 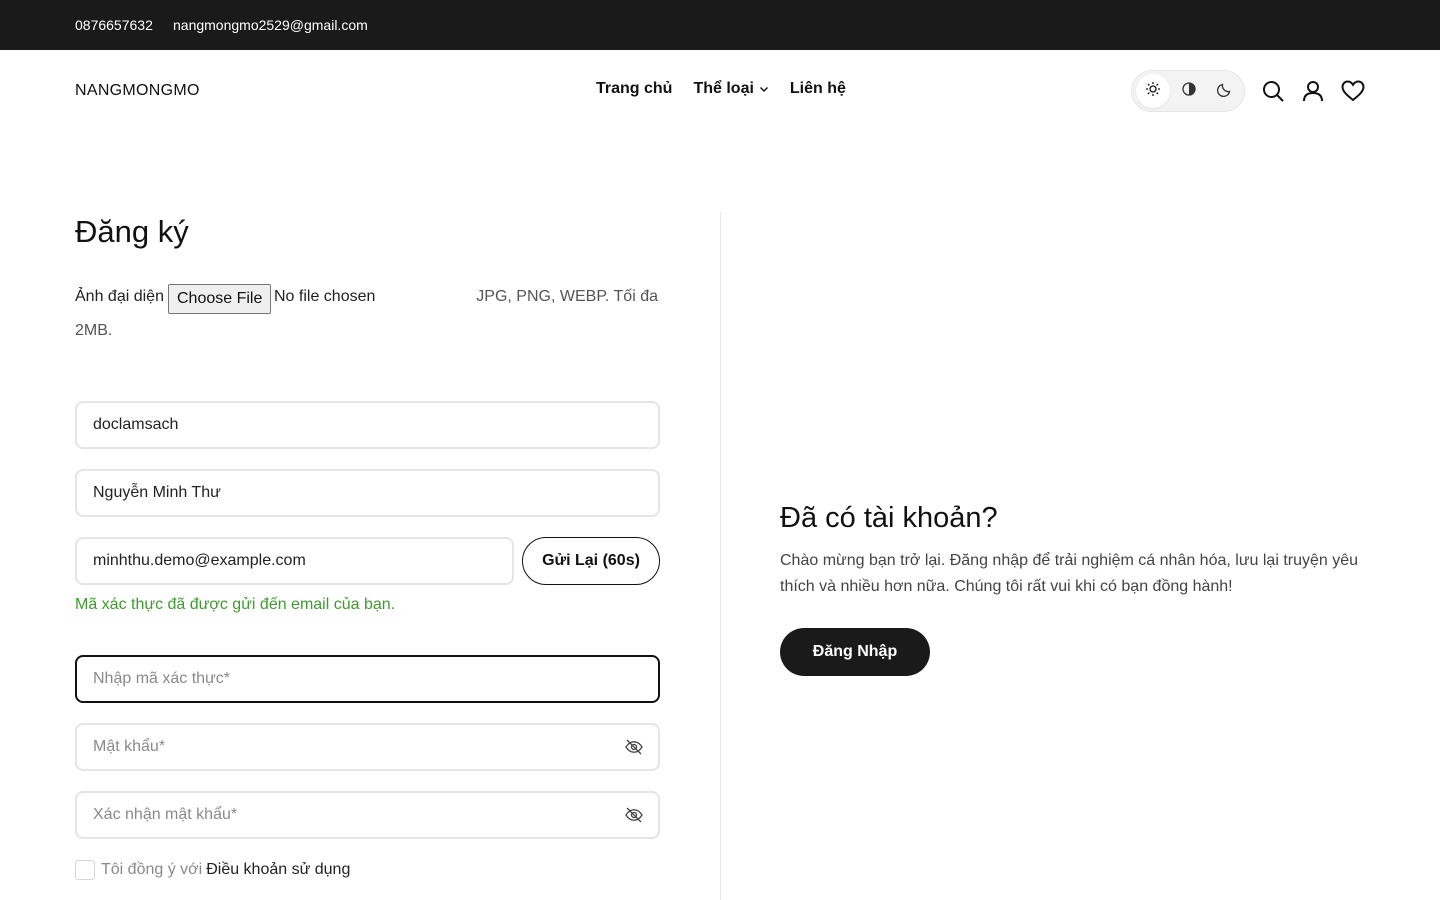 I want to click on register-title: Đăng ký, so click(x=132, y=231).